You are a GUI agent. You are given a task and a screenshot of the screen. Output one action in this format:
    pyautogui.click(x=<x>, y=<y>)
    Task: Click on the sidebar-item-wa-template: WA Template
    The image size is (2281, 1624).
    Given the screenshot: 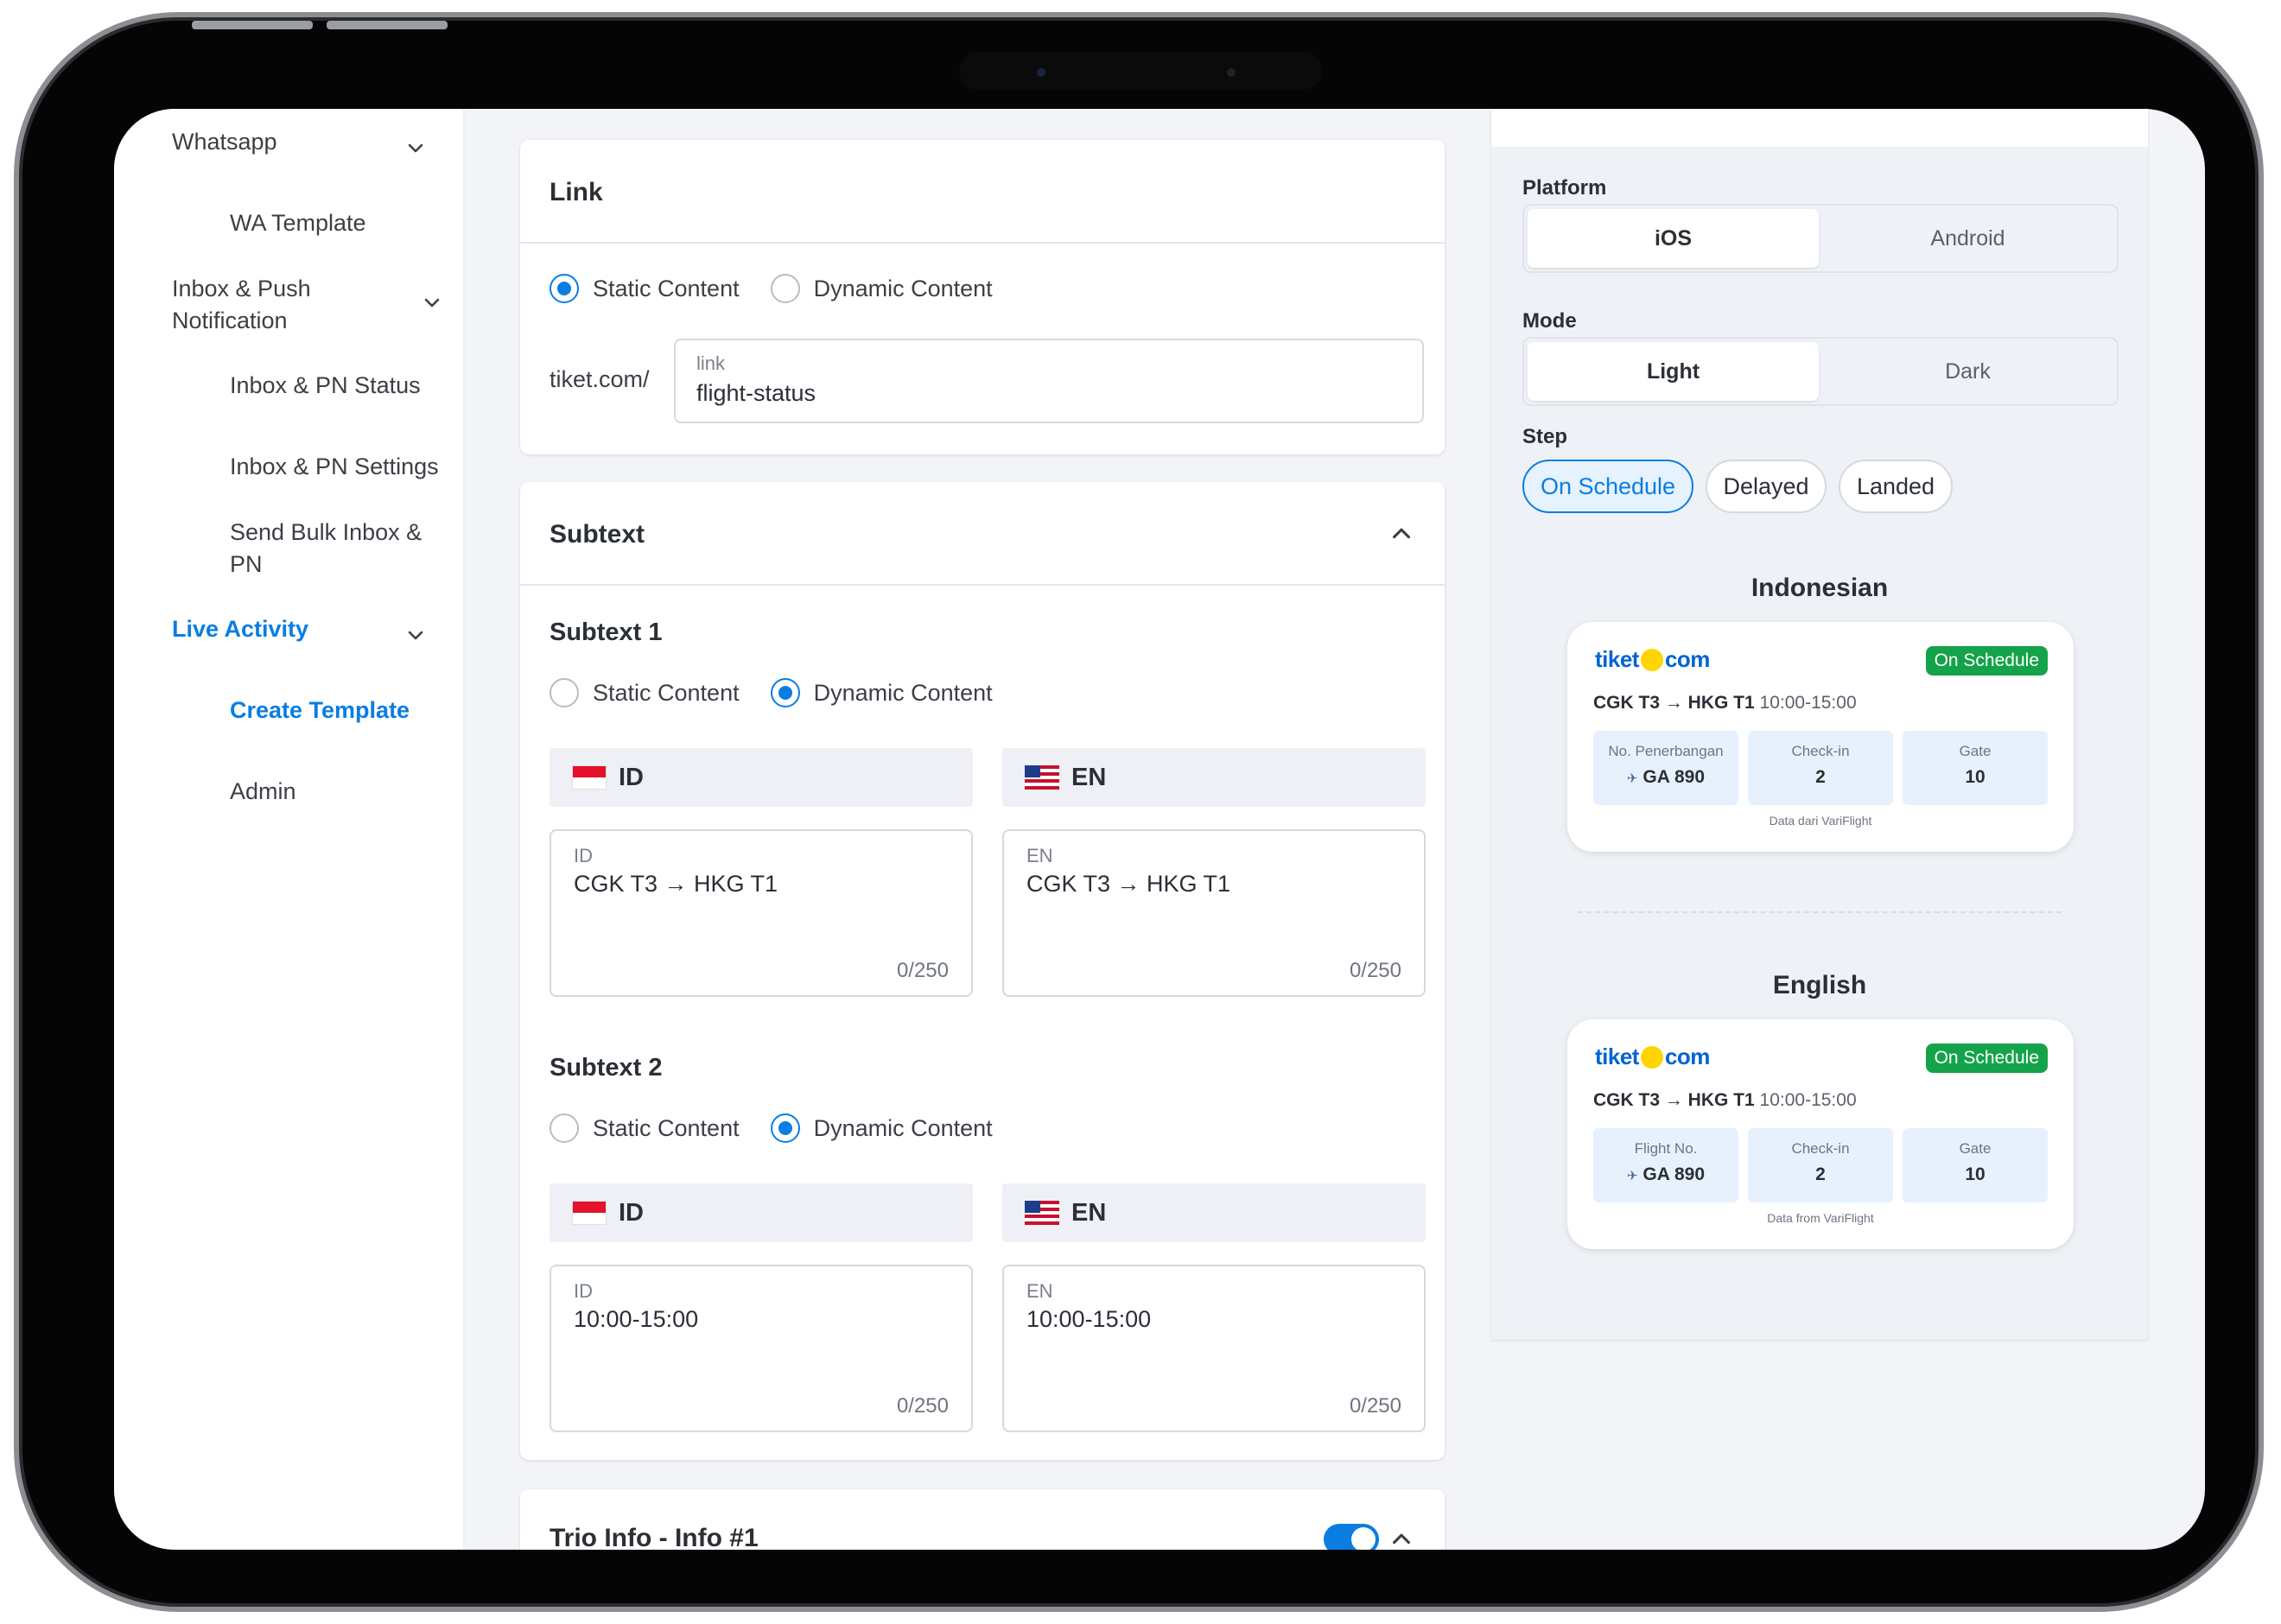 What is the action you would take?
    pyautogui.click(x=338, y=223)
    